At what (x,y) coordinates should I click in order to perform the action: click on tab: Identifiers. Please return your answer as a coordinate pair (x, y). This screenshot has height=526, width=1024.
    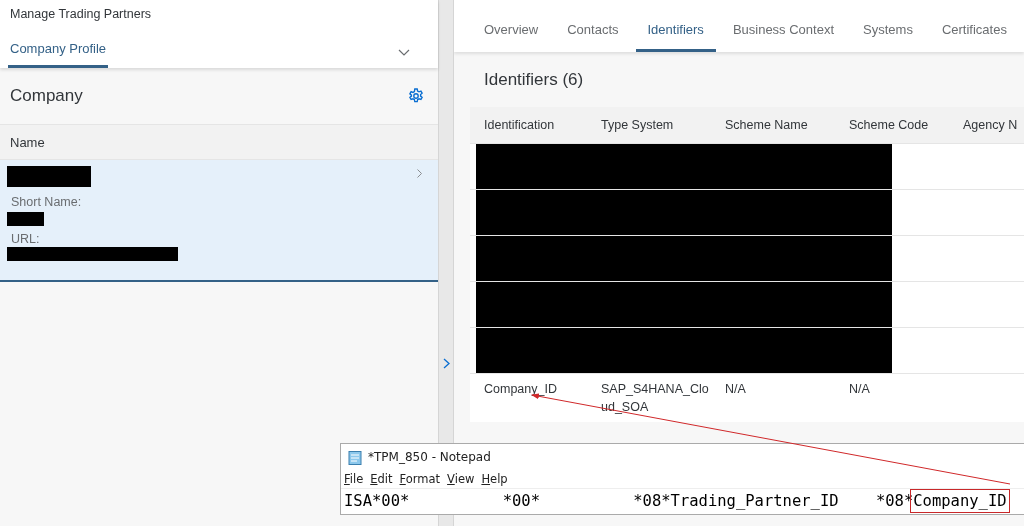
    Looking at the image, I should click on (675, 26).